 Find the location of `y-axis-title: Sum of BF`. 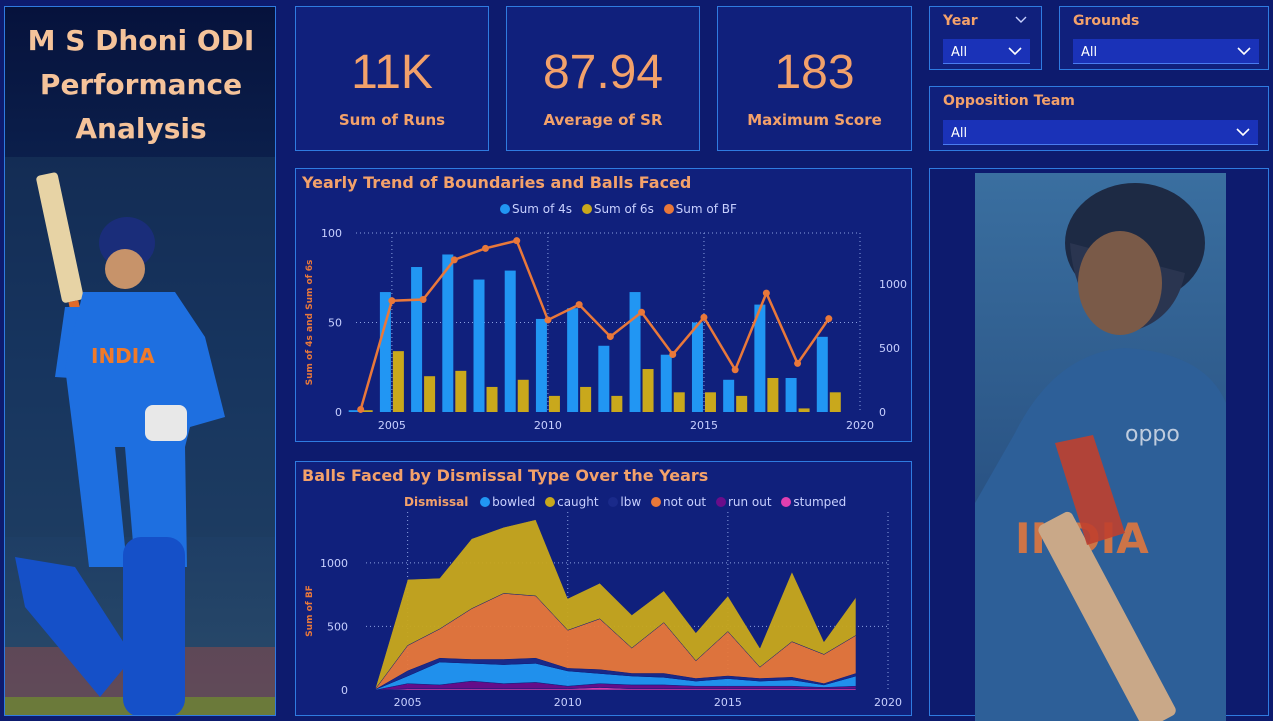

y-axis-title: Sum of BF is located at coordinates (310, 611).